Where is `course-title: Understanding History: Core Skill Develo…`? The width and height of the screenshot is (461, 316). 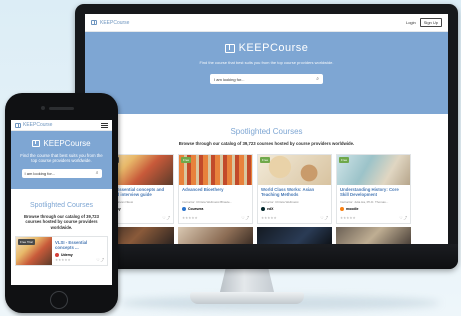 course-title: Understanding History: Core Skill Develo… is located at coordinates (373, 192).